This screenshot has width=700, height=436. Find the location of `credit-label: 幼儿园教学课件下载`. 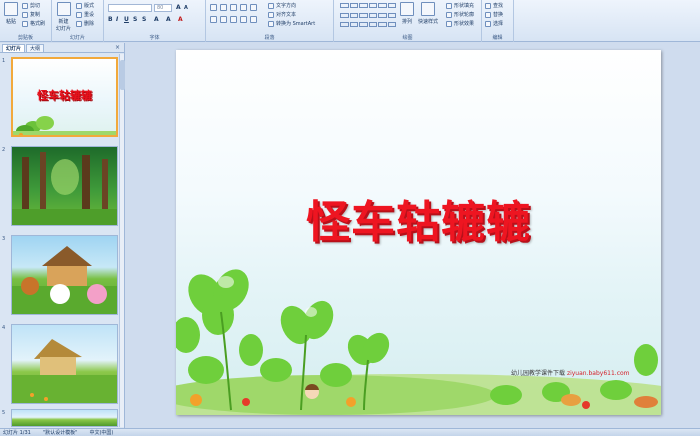

credit-label: 幼儿园教学课件下载 is located at coordinates (538, 373).